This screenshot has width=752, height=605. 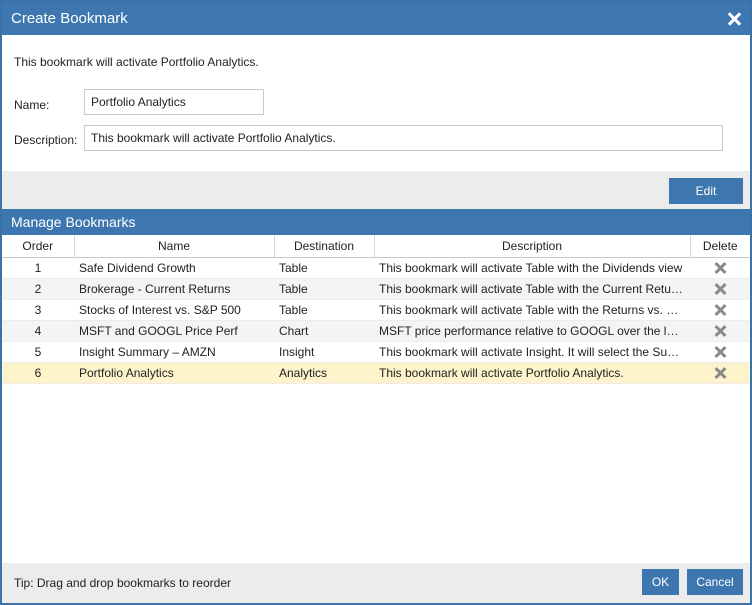 I want to click on row-name: Brokerage - Current Returns, so click(x=174, y=289).